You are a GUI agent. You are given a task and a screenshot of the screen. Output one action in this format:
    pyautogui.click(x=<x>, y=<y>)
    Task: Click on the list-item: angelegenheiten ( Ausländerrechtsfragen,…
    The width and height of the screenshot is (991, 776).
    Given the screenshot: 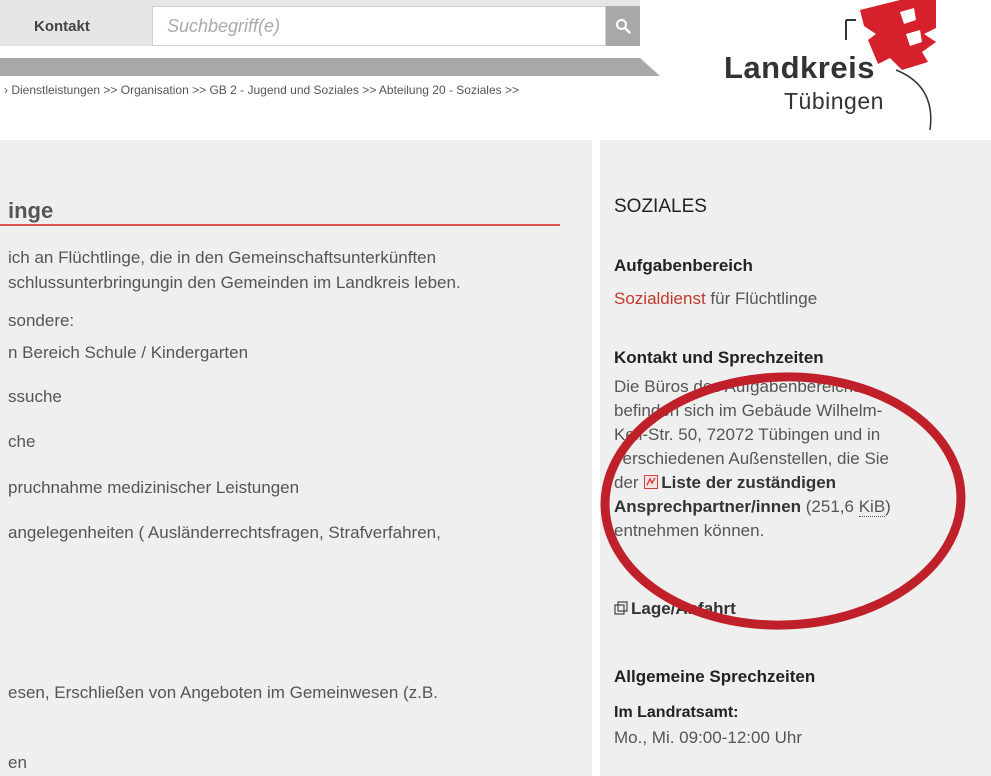 What is the action you would take?
    pyautogui.click(x=224, y=532)
    